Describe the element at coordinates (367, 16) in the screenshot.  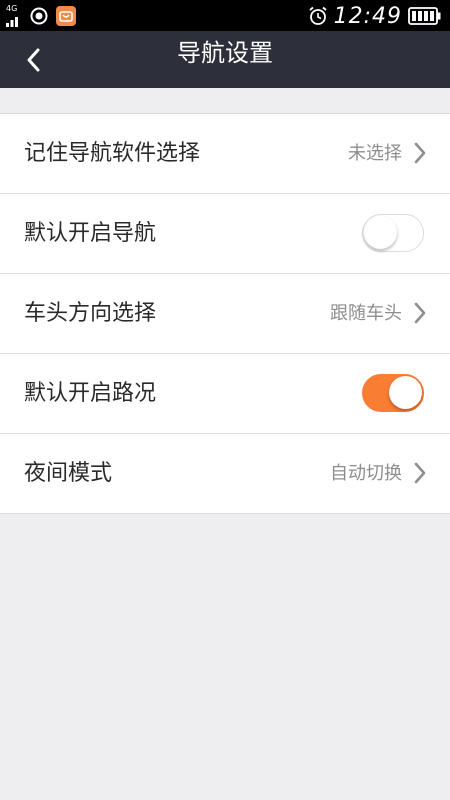
I see `status-time: 12:49` at that location.